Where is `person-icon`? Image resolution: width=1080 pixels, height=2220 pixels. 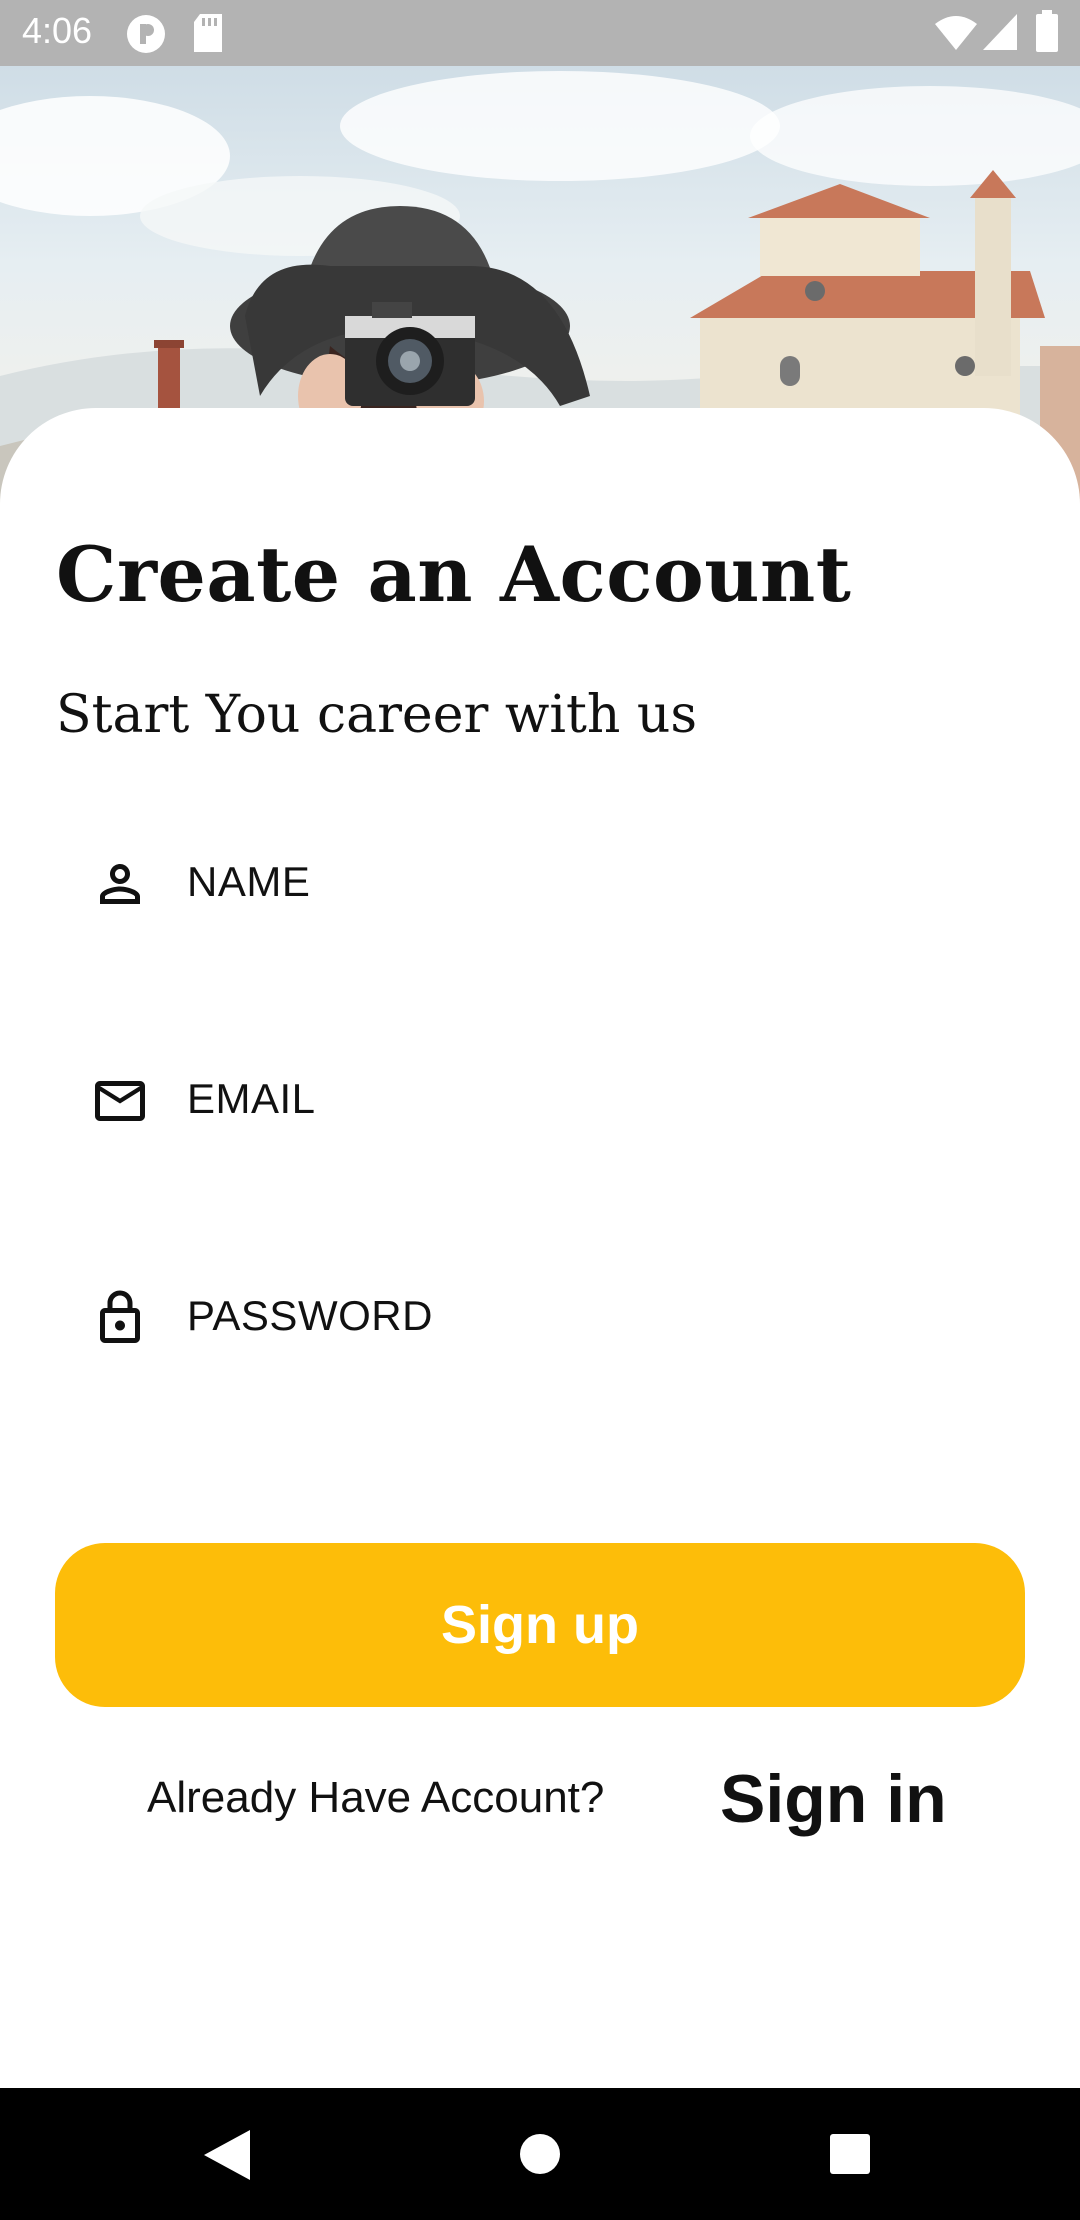
person-icon is located at coordinates (120, 884).